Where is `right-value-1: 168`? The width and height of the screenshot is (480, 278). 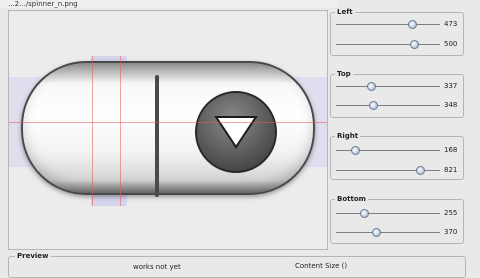
right-value-1: 168 is located at coordinates (451, 150).